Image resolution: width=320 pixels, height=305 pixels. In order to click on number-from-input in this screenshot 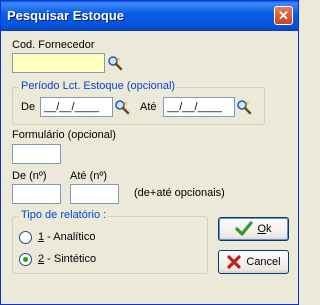, I will do `click(36, 194)`.